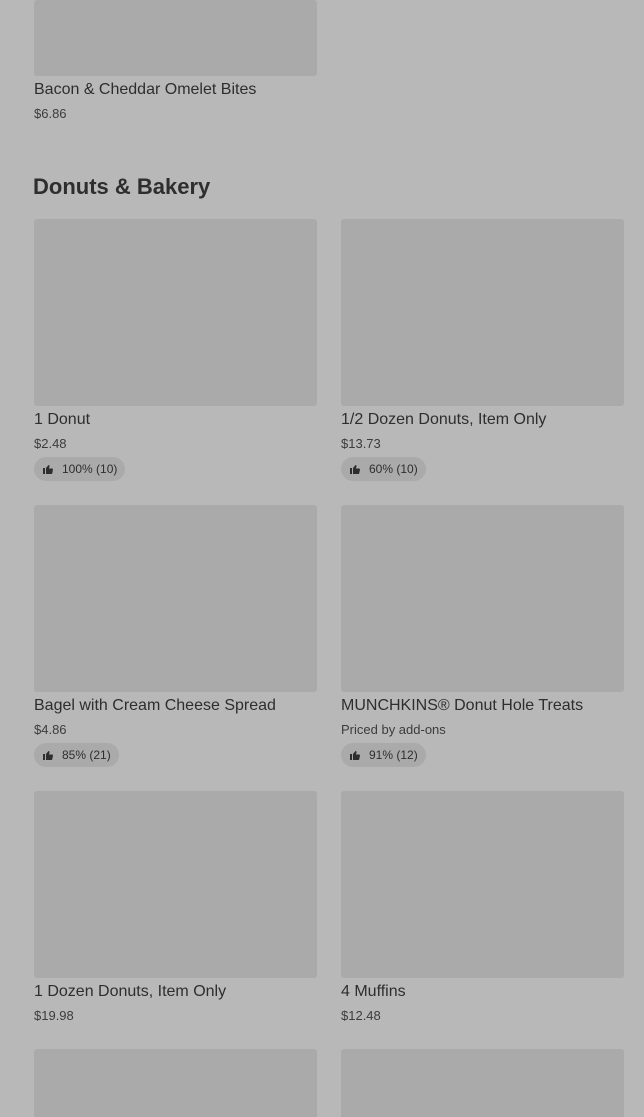 The height and width of the screenshot is (1117, 644). What do you see at coordinates (462, 706) in the screenshot?
I see `item-name: MUNCHKINS® Donut Hole Treats` at bounding box center [462, 706].